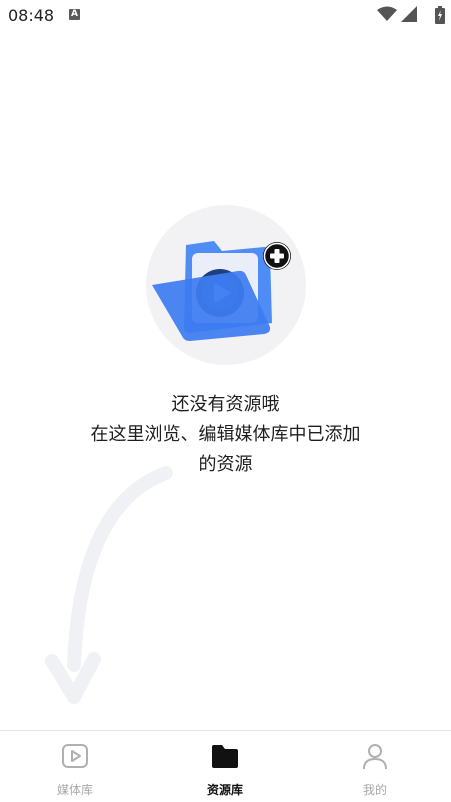  Describe the element at coordinates (74, 790) in the screenshot. I see `nav-label: 媒体库` at that location.